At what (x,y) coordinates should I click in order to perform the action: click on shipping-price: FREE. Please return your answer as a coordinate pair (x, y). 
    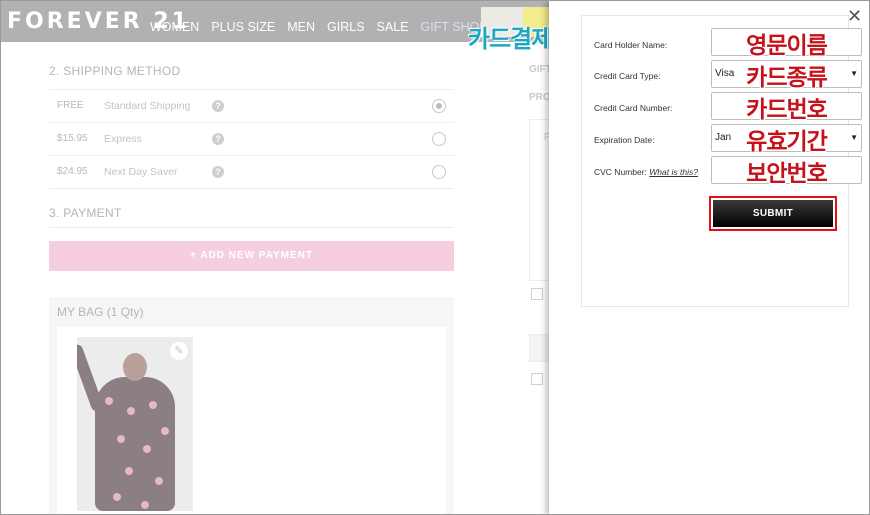
    Looking at the image, I should click on (70, 105).